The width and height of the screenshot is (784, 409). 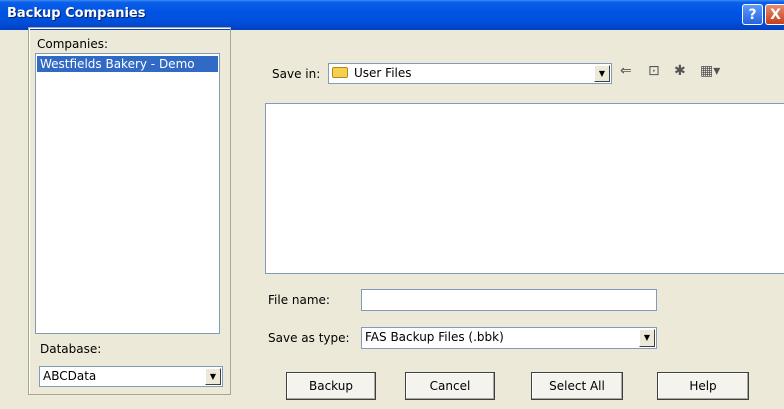 I want to click on close-button: X, so click(x=774, y=14).